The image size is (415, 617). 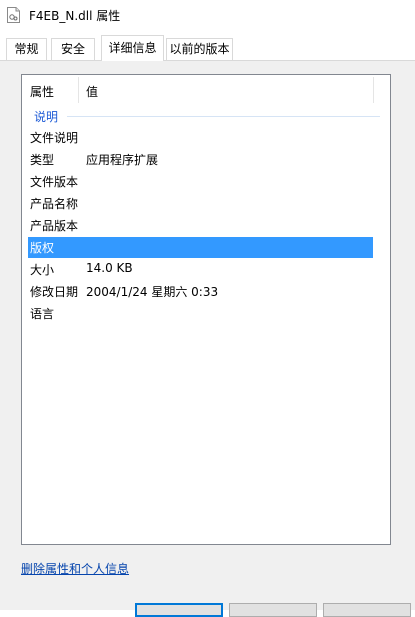 I want to click on dialog-buttons, so click(x=207, y=610).